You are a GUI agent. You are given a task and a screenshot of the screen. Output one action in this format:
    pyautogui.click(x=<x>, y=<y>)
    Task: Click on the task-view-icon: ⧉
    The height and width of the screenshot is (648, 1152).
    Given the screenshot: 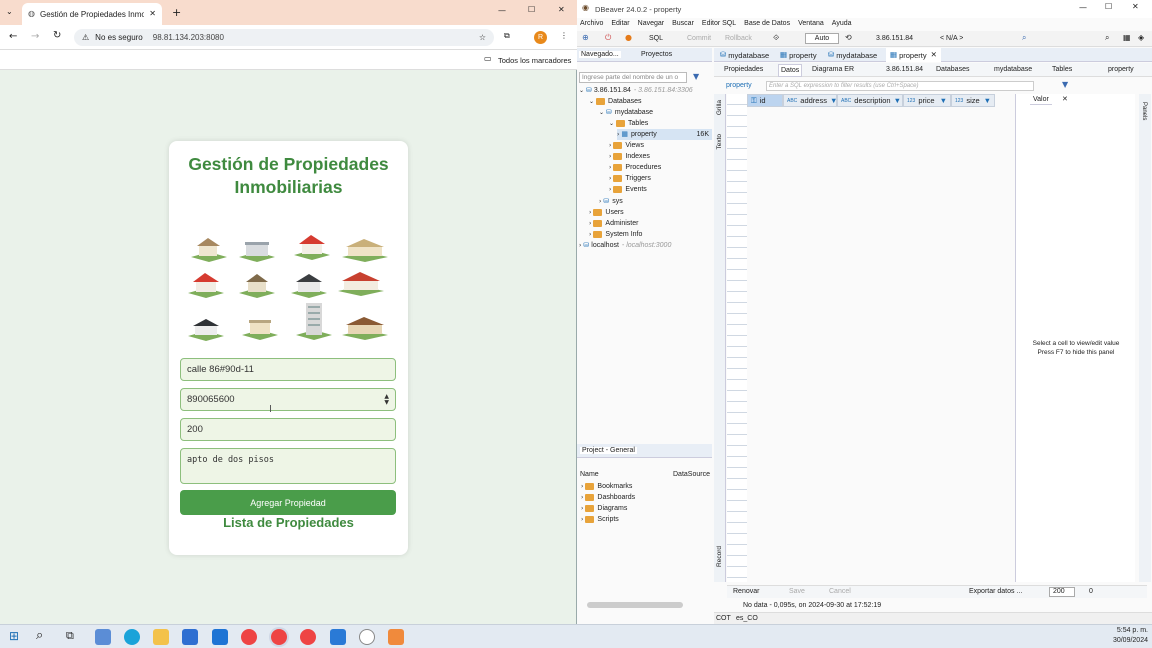 What is the action you would take?
    pyautogui.click(x=70, y=635)
    